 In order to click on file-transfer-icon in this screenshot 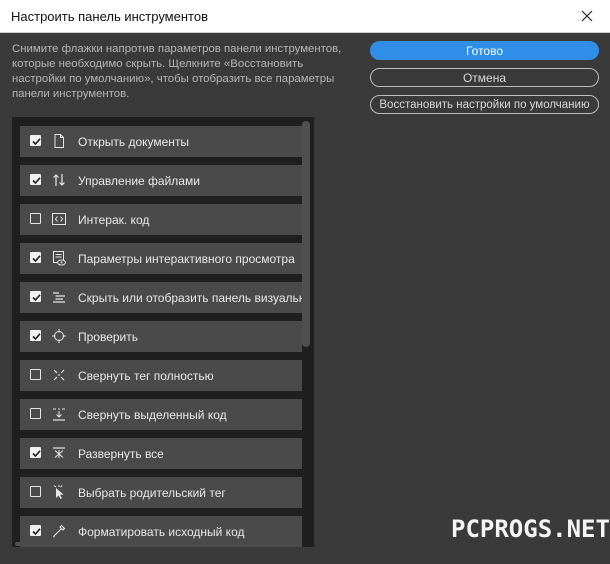, I will do `click(59, 180)`.